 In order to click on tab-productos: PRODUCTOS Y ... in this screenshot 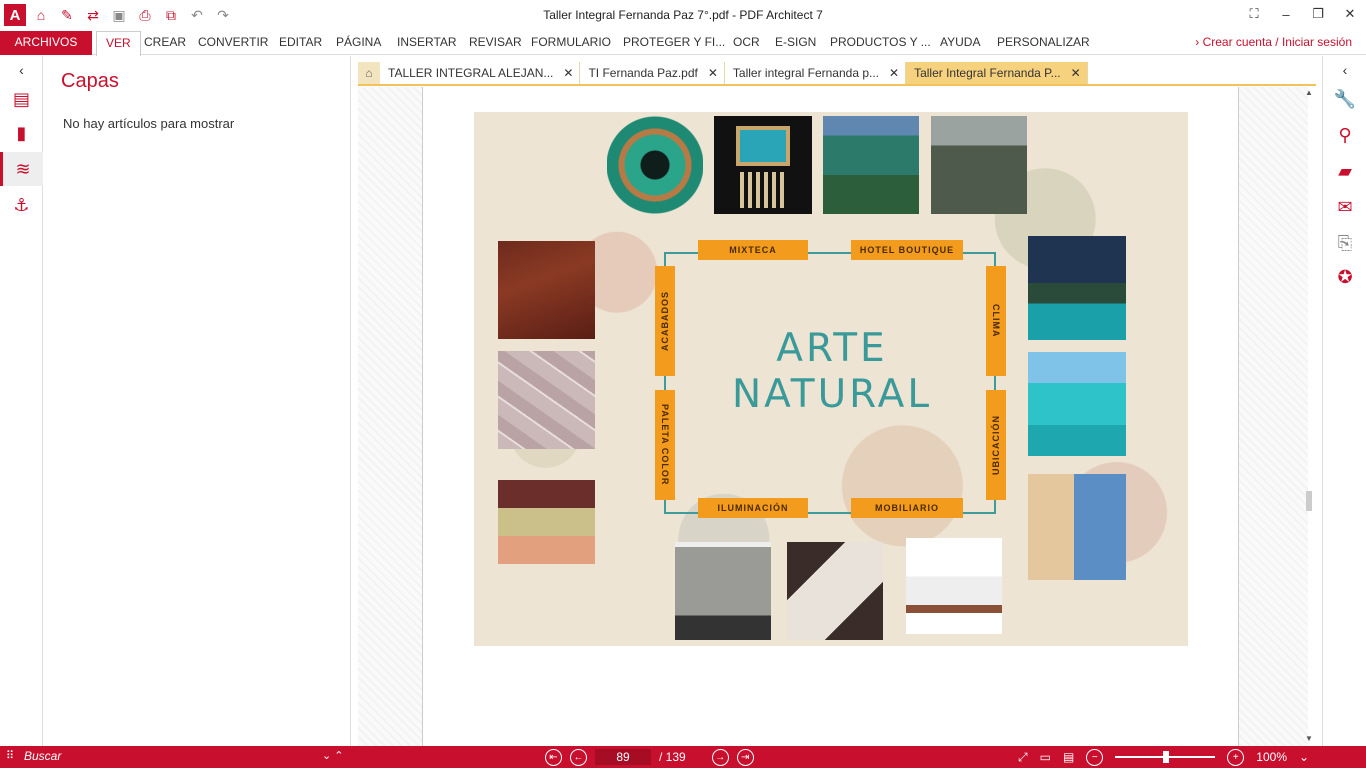, I will do `click(880, 43)`.